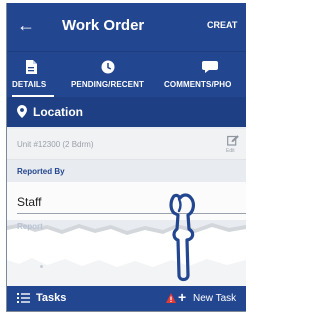 This screenshot has width=320, height=316. I want to click on map-pin-icon, so click(22, 111).